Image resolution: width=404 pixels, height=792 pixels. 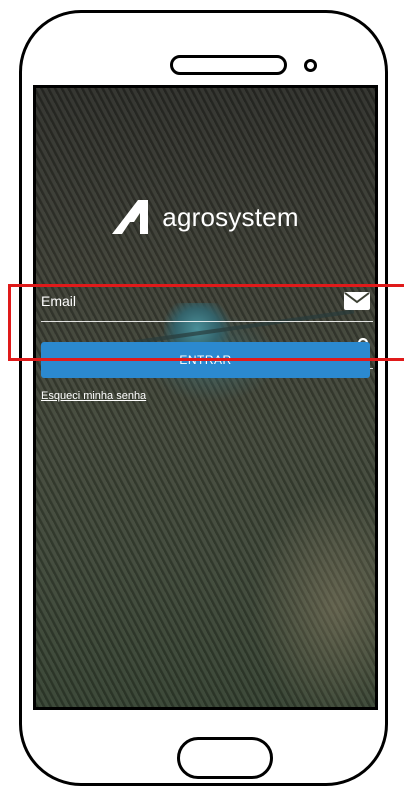 I want to click on app-logo: agrosystem, so click(x=205, y=217).